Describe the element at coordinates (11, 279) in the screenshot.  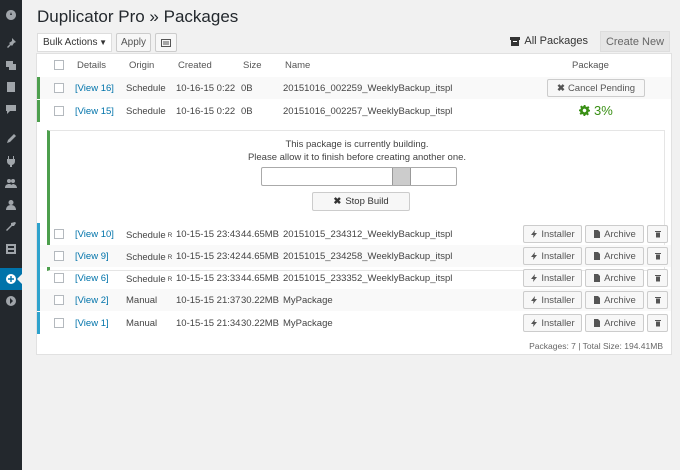
I see `duplicator-icon` at that location.